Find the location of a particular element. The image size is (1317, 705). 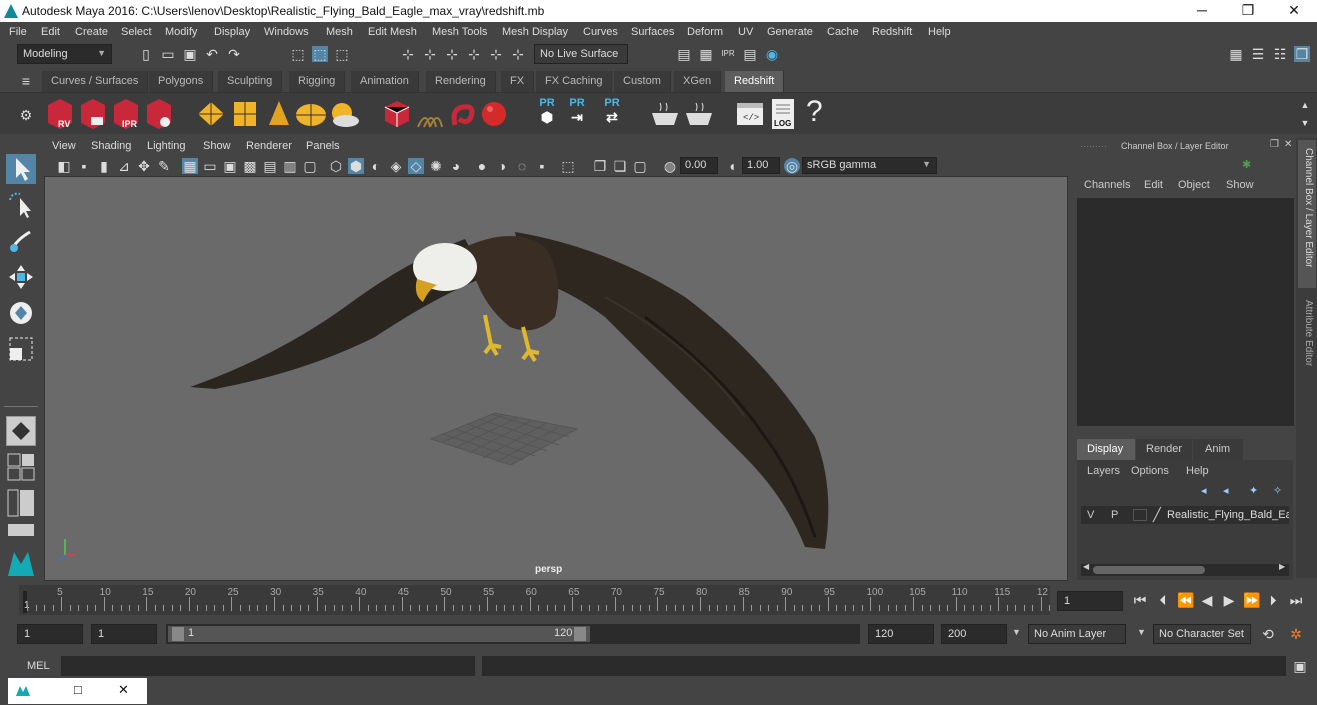

two-view-layout-icon is located at coordinates (21, 503).